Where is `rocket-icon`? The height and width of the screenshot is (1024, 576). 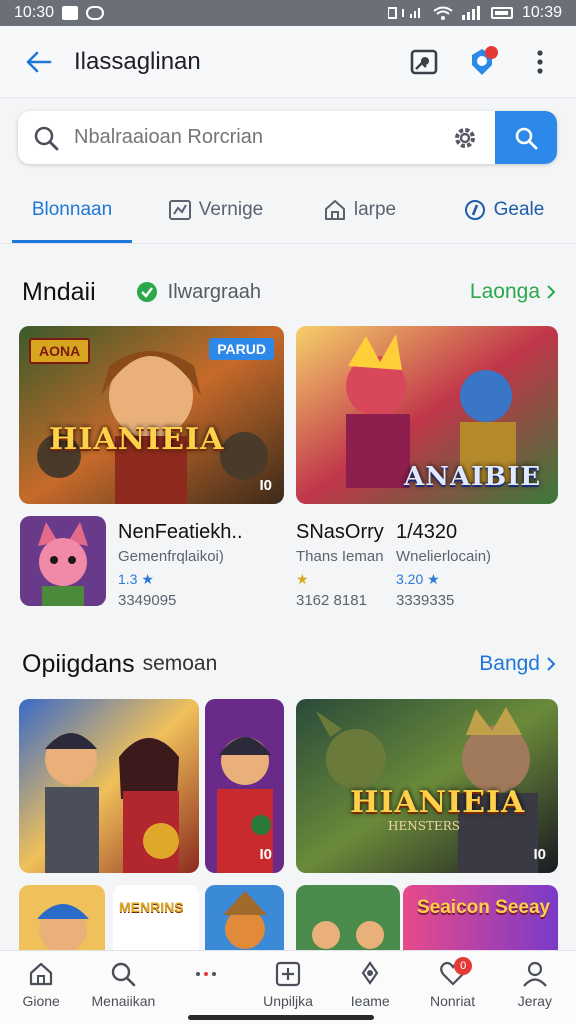
rocket-icon is located at coordinates (370, 973).